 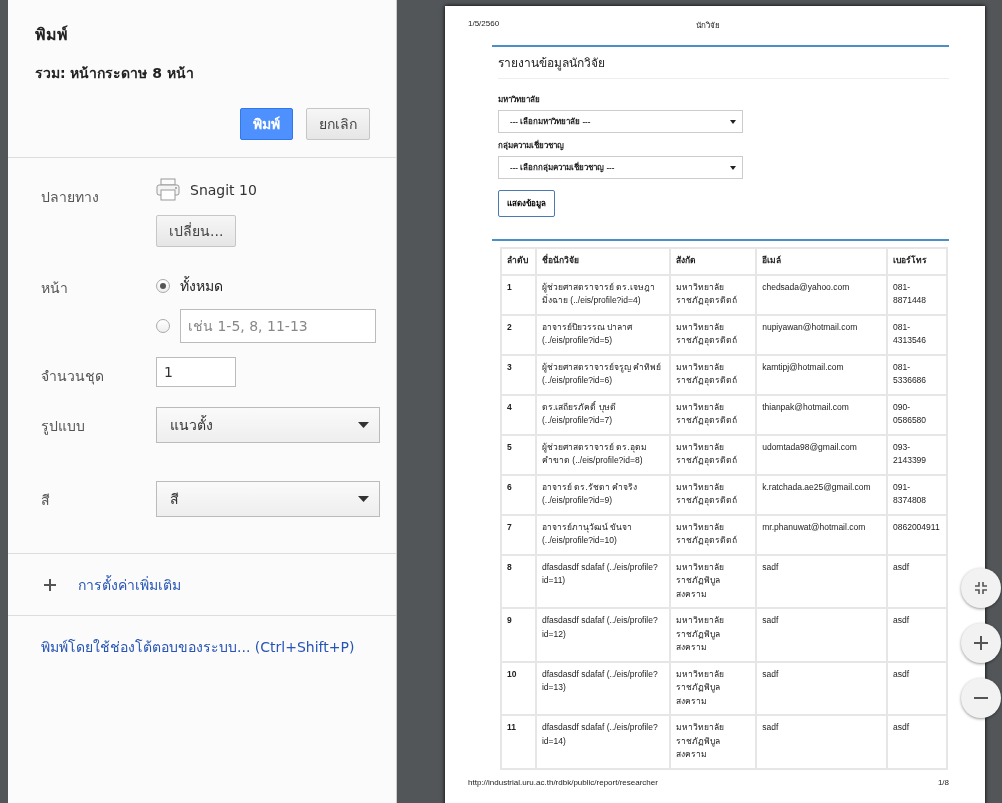 I want to click on header-title: นักวิจัย, so click(x=708, y=26).